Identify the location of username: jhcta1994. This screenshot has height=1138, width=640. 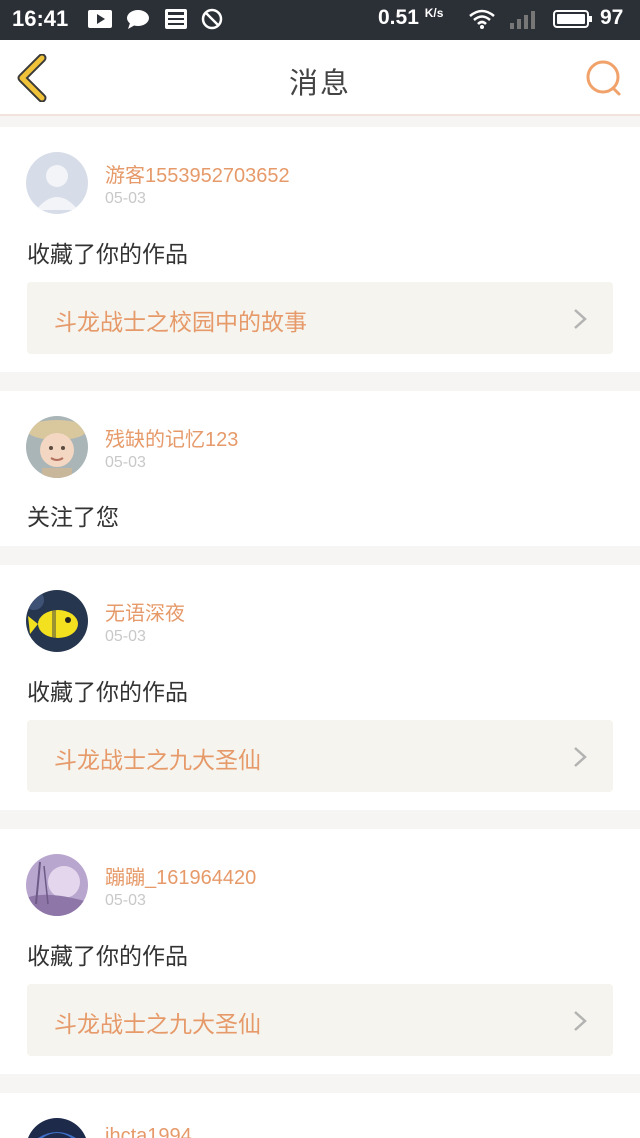
(148, 1131).